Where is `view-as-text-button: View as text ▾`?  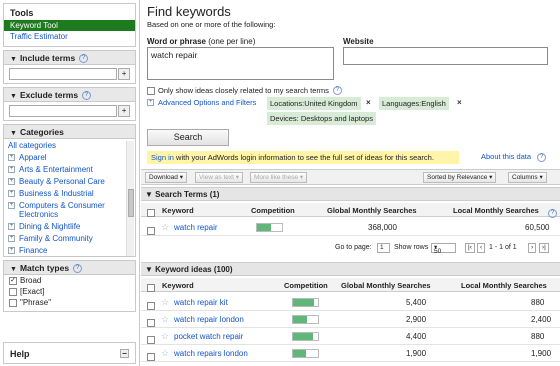 view-as-text-button: View as text ▾ is located at coordinates (219, 177).